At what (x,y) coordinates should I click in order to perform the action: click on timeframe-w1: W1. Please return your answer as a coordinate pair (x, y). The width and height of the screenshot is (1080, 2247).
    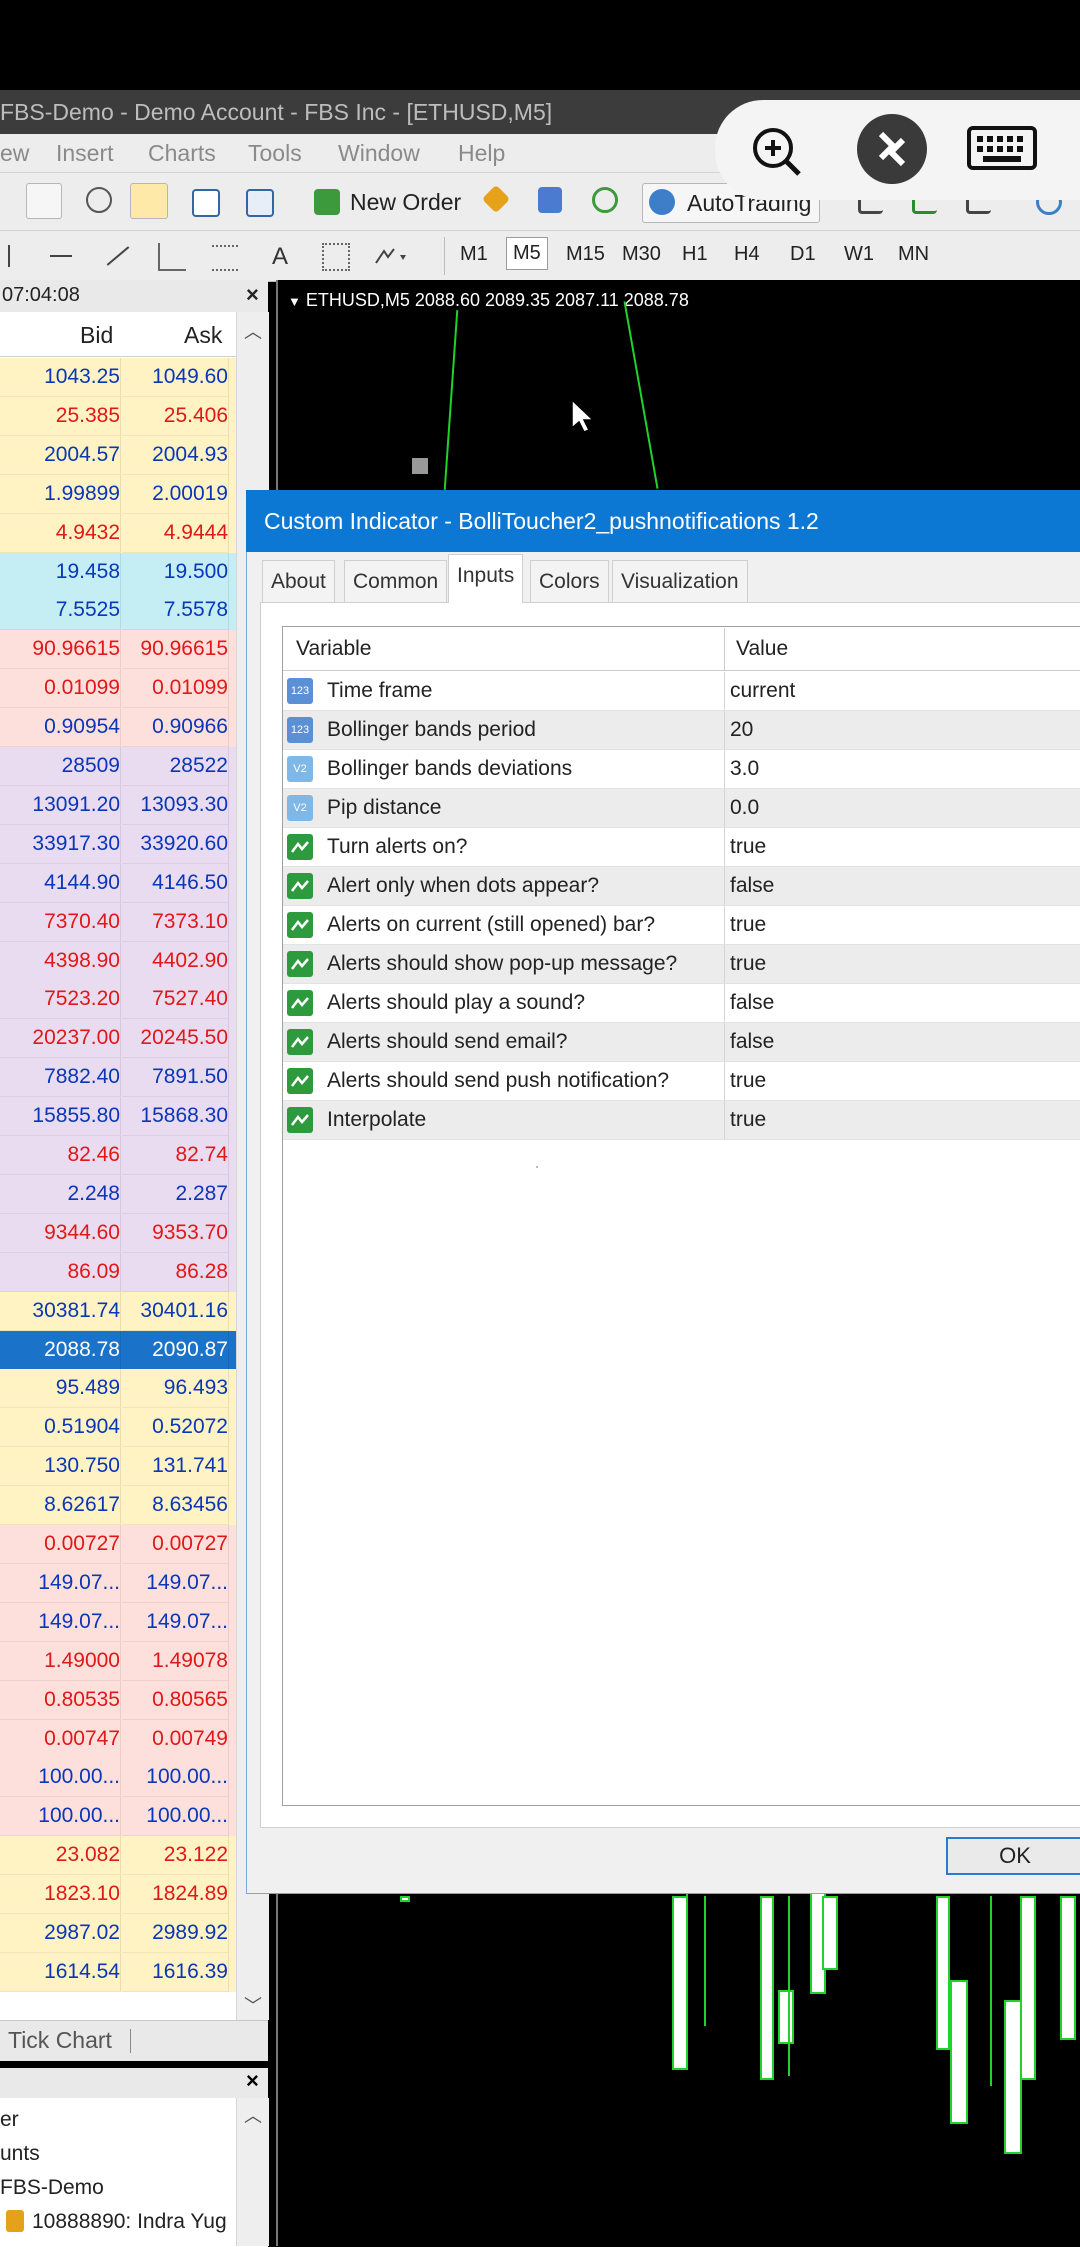
    Looking at the image, I should click on (859, 254).